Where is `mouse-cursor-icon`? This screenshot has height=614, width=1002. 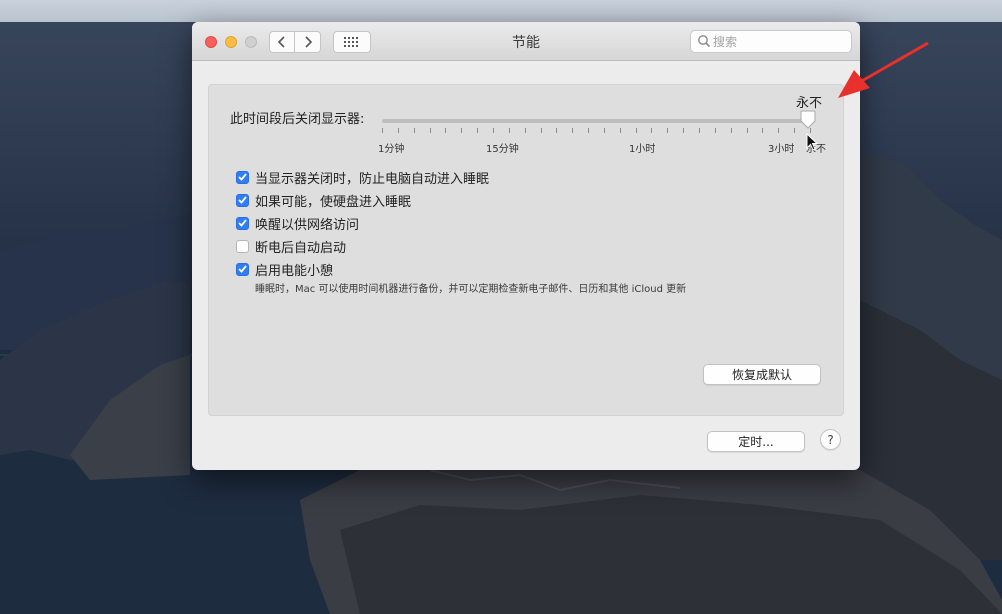 mouse-cursor-icon is located at coordinates (812, 142).